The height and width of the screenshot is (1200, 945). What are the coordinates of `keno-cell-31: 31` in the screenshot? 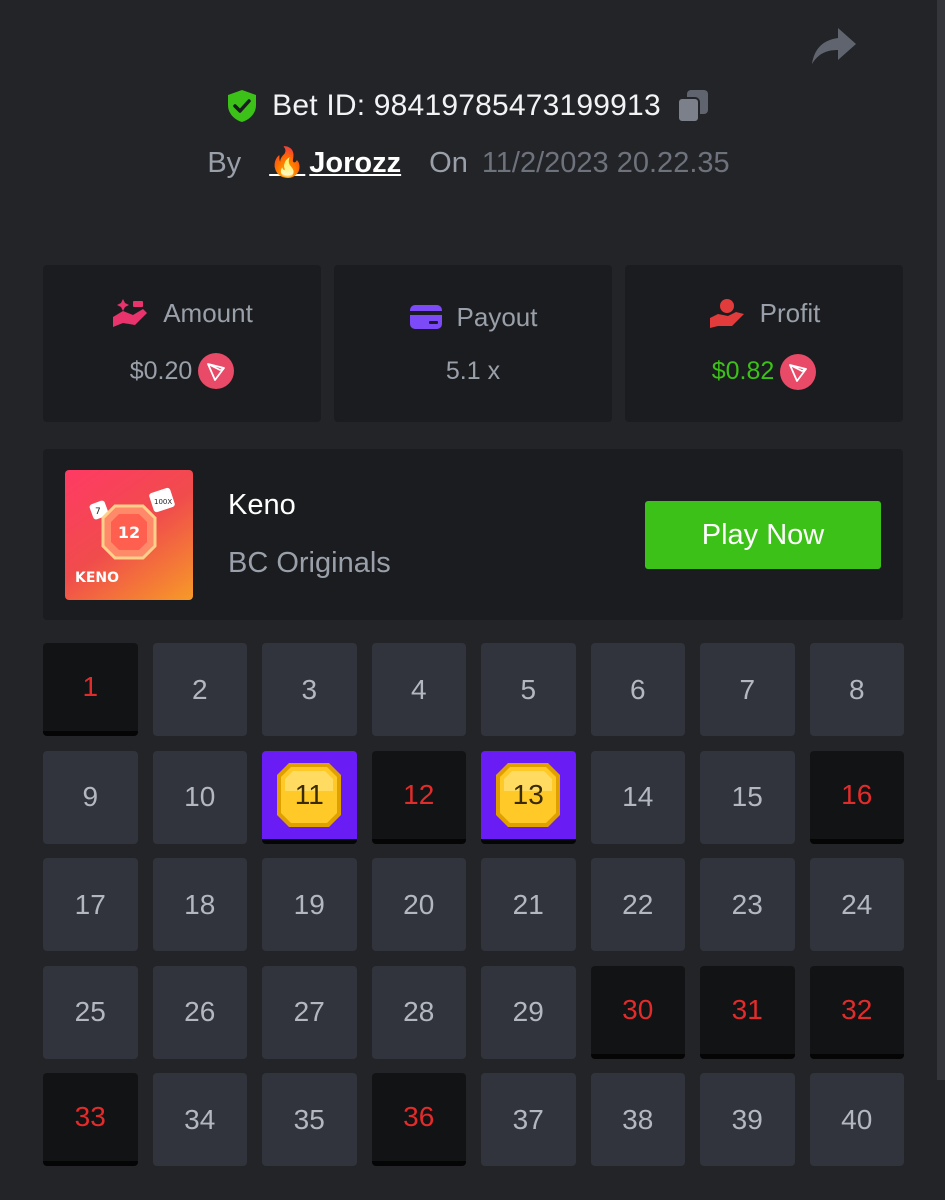 It's located at (747, 1012).